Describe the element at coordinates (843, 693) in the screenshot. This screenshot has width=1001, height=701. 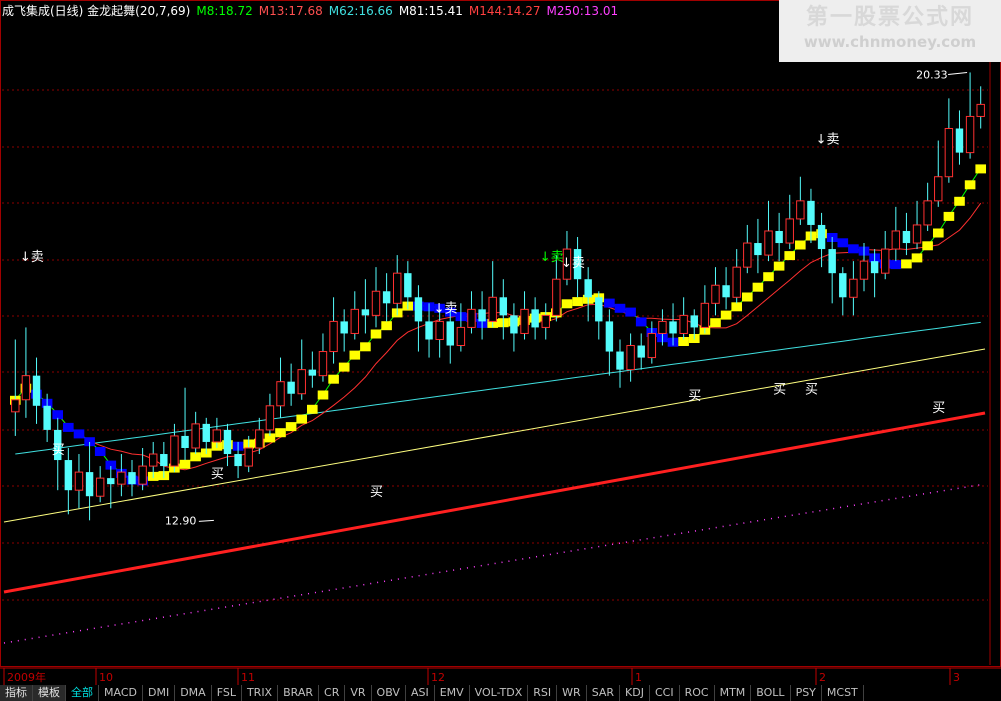
I see `tab-mcst: MCST` at that location.